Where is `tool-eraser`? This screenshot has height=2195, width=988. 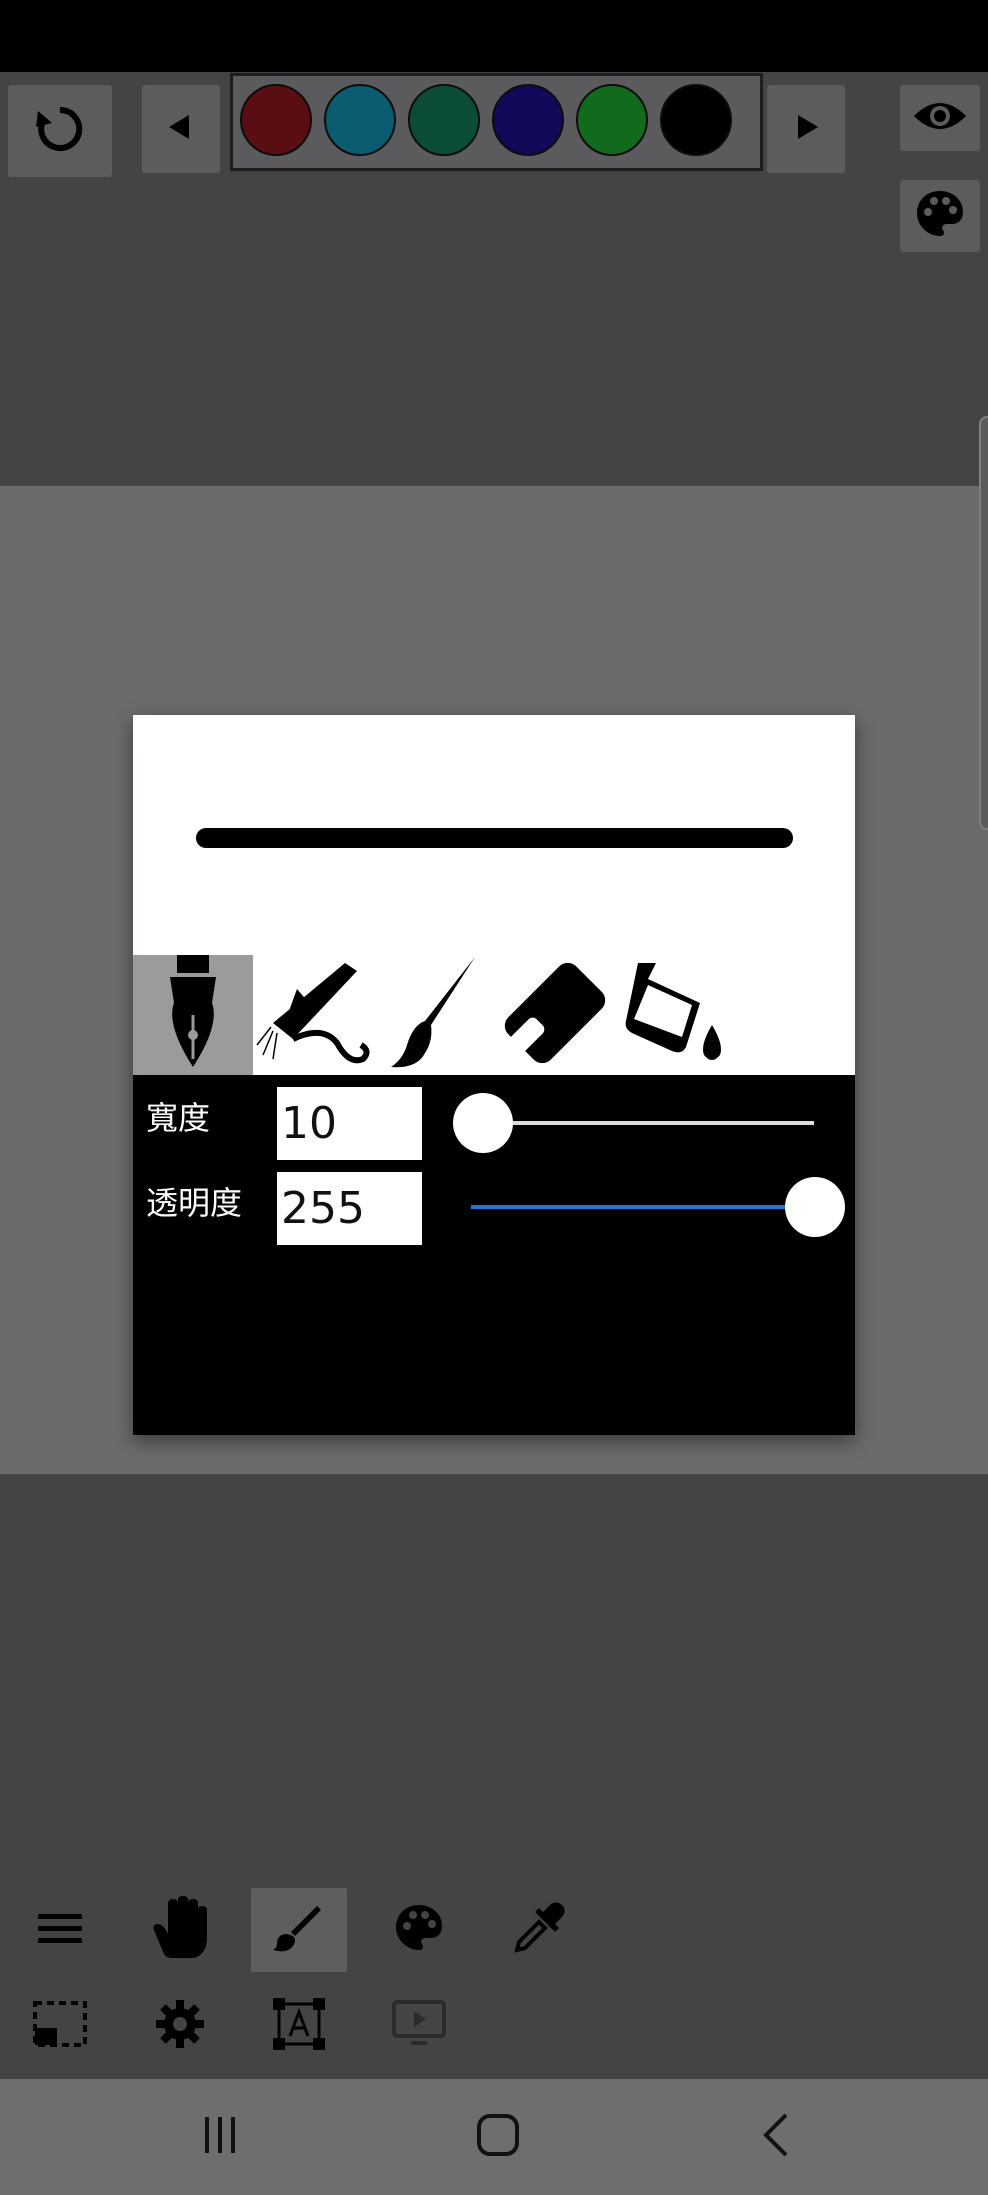
tool-eraser is located at coordinates (555, 1015).